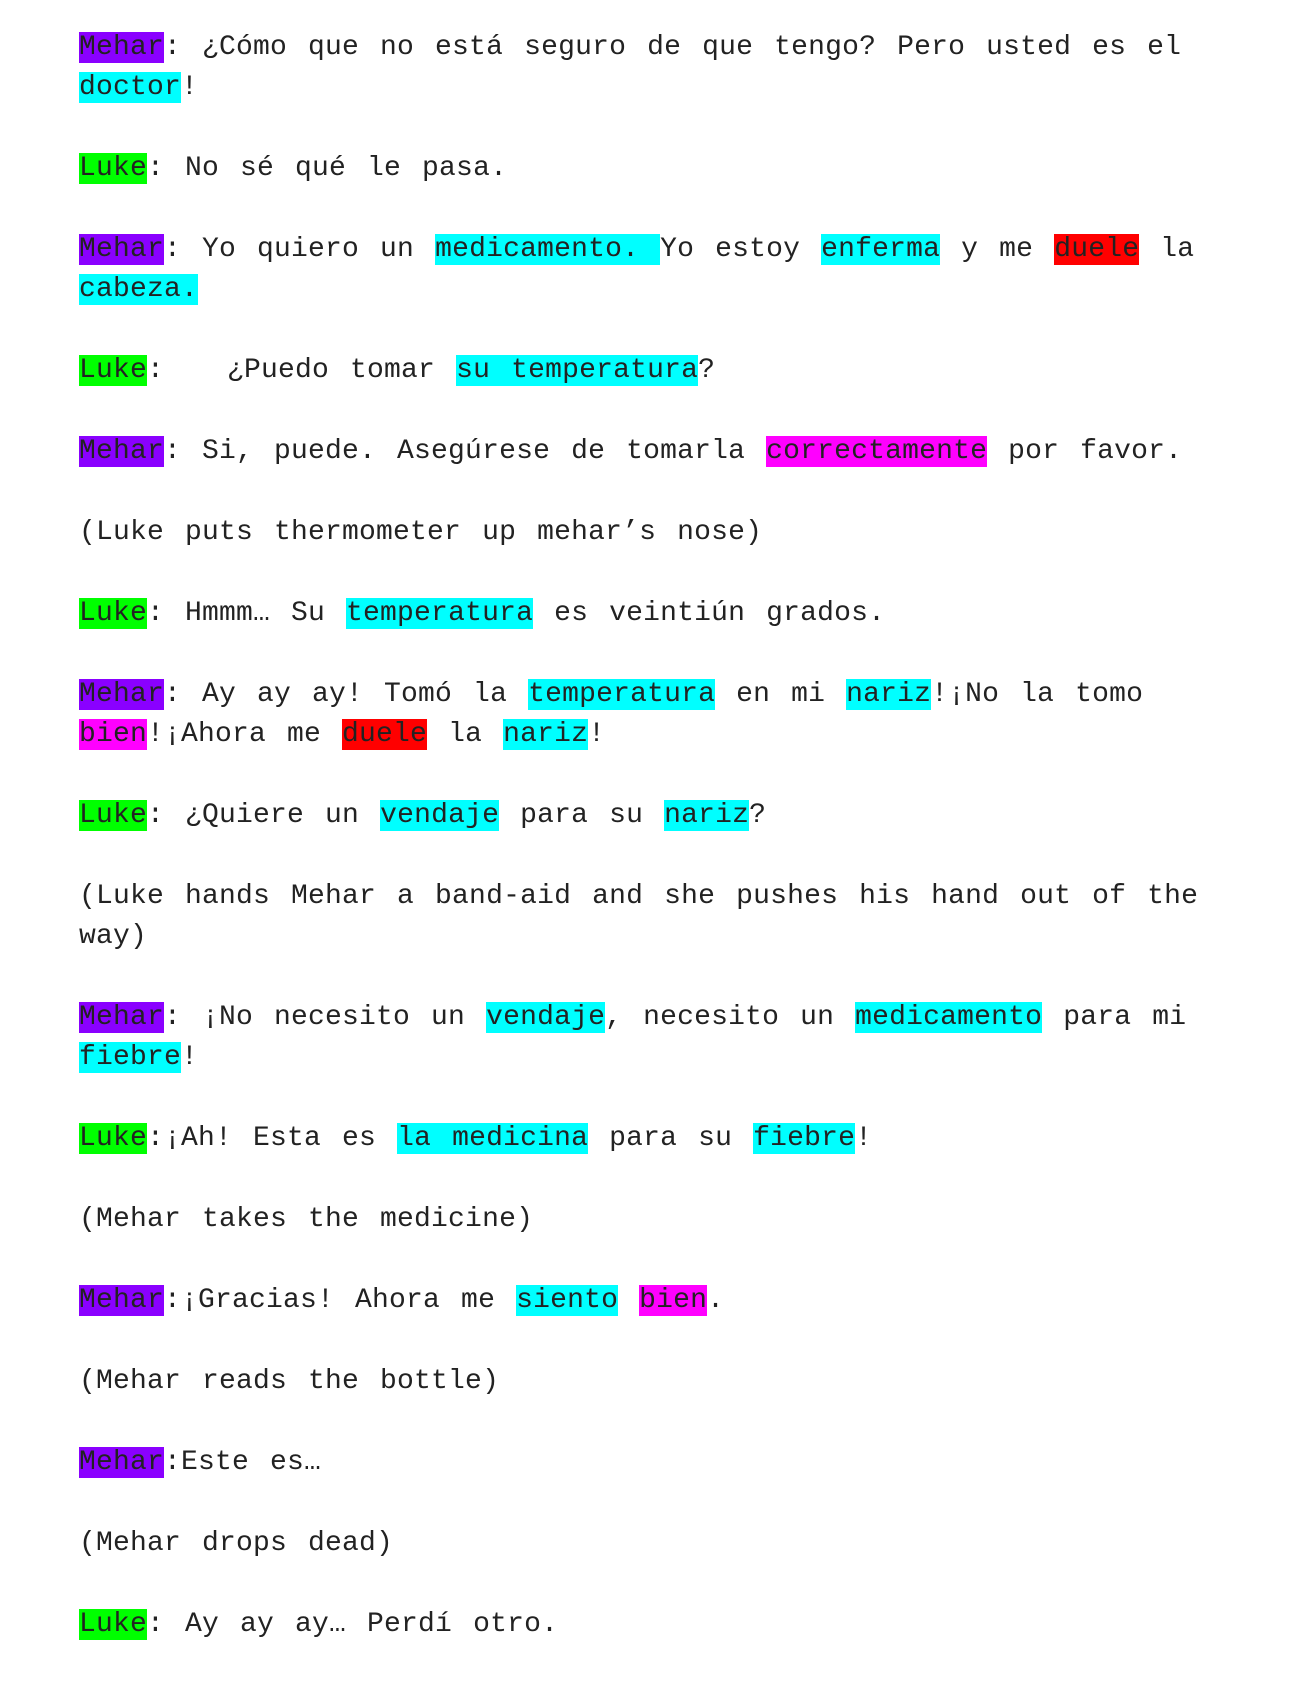  Describe the element at coordinates (730, 1017) in the screenshot. I see `line-text: , necesito un` at that location.